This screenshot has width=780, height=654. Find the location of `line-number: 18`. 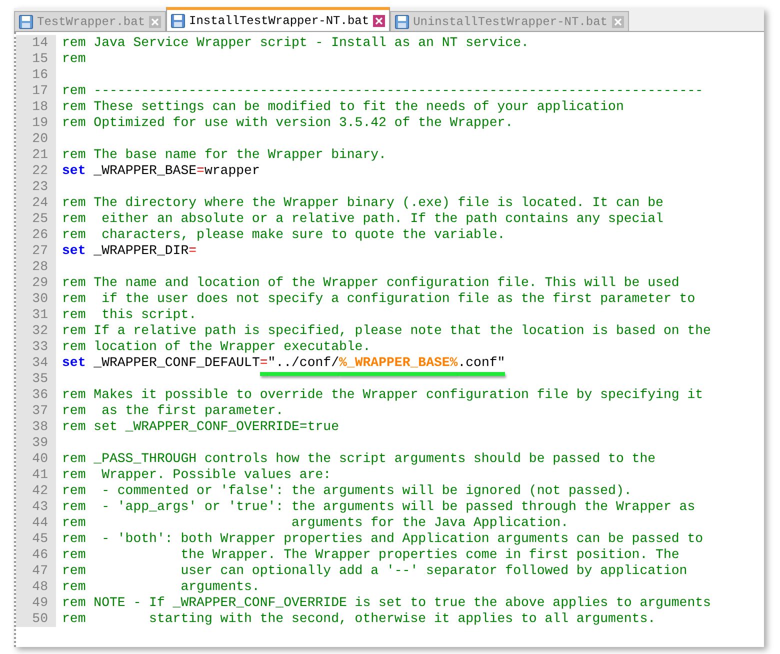

line-number: 18 is located at coordinates (40, 107).